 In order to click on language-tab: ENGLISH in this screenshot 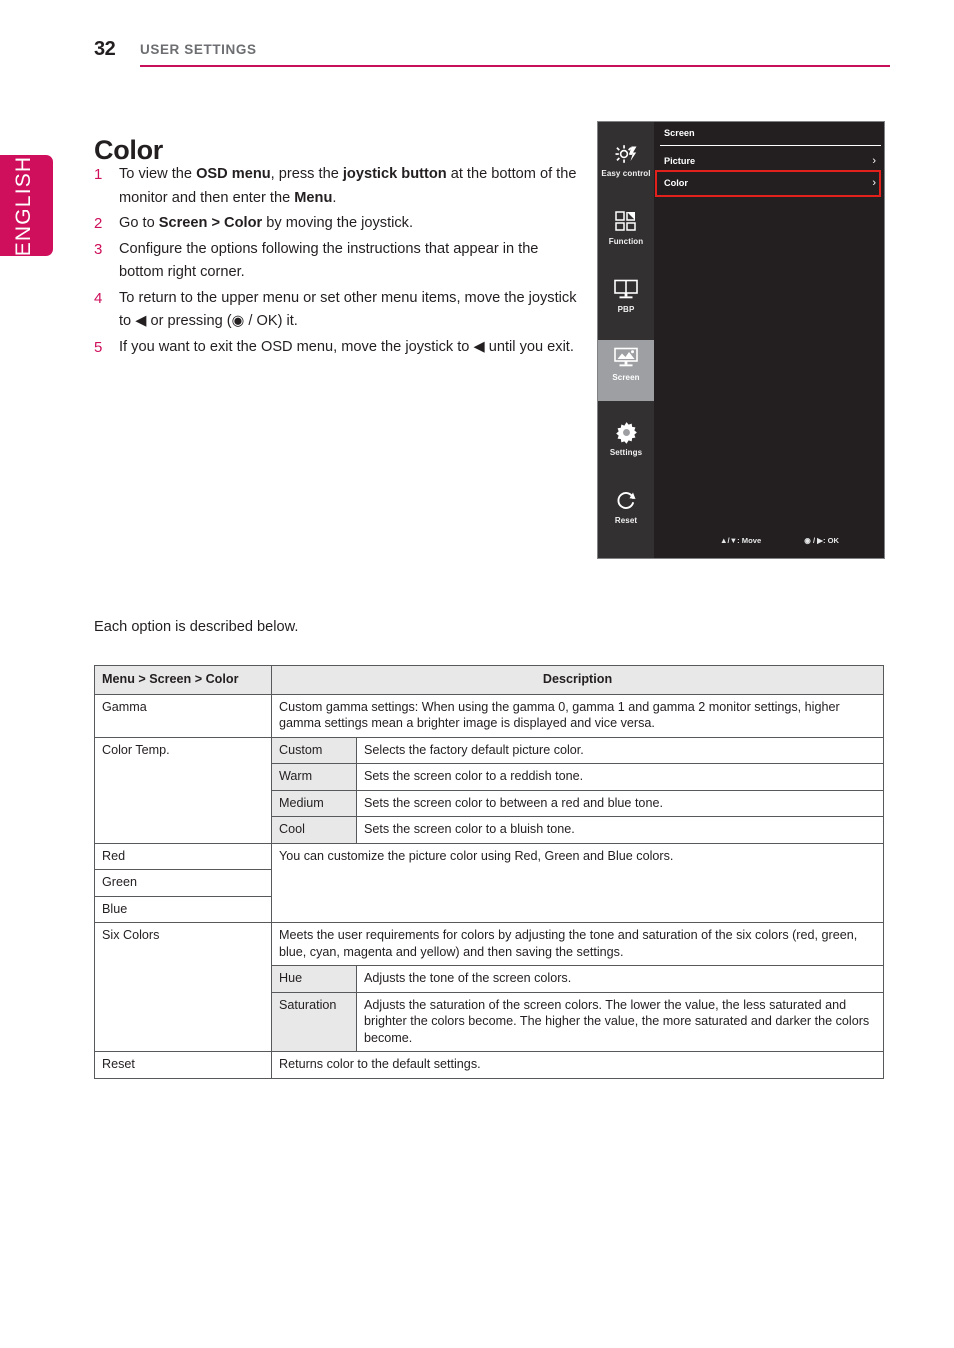, I will do `click(26, 205)`.